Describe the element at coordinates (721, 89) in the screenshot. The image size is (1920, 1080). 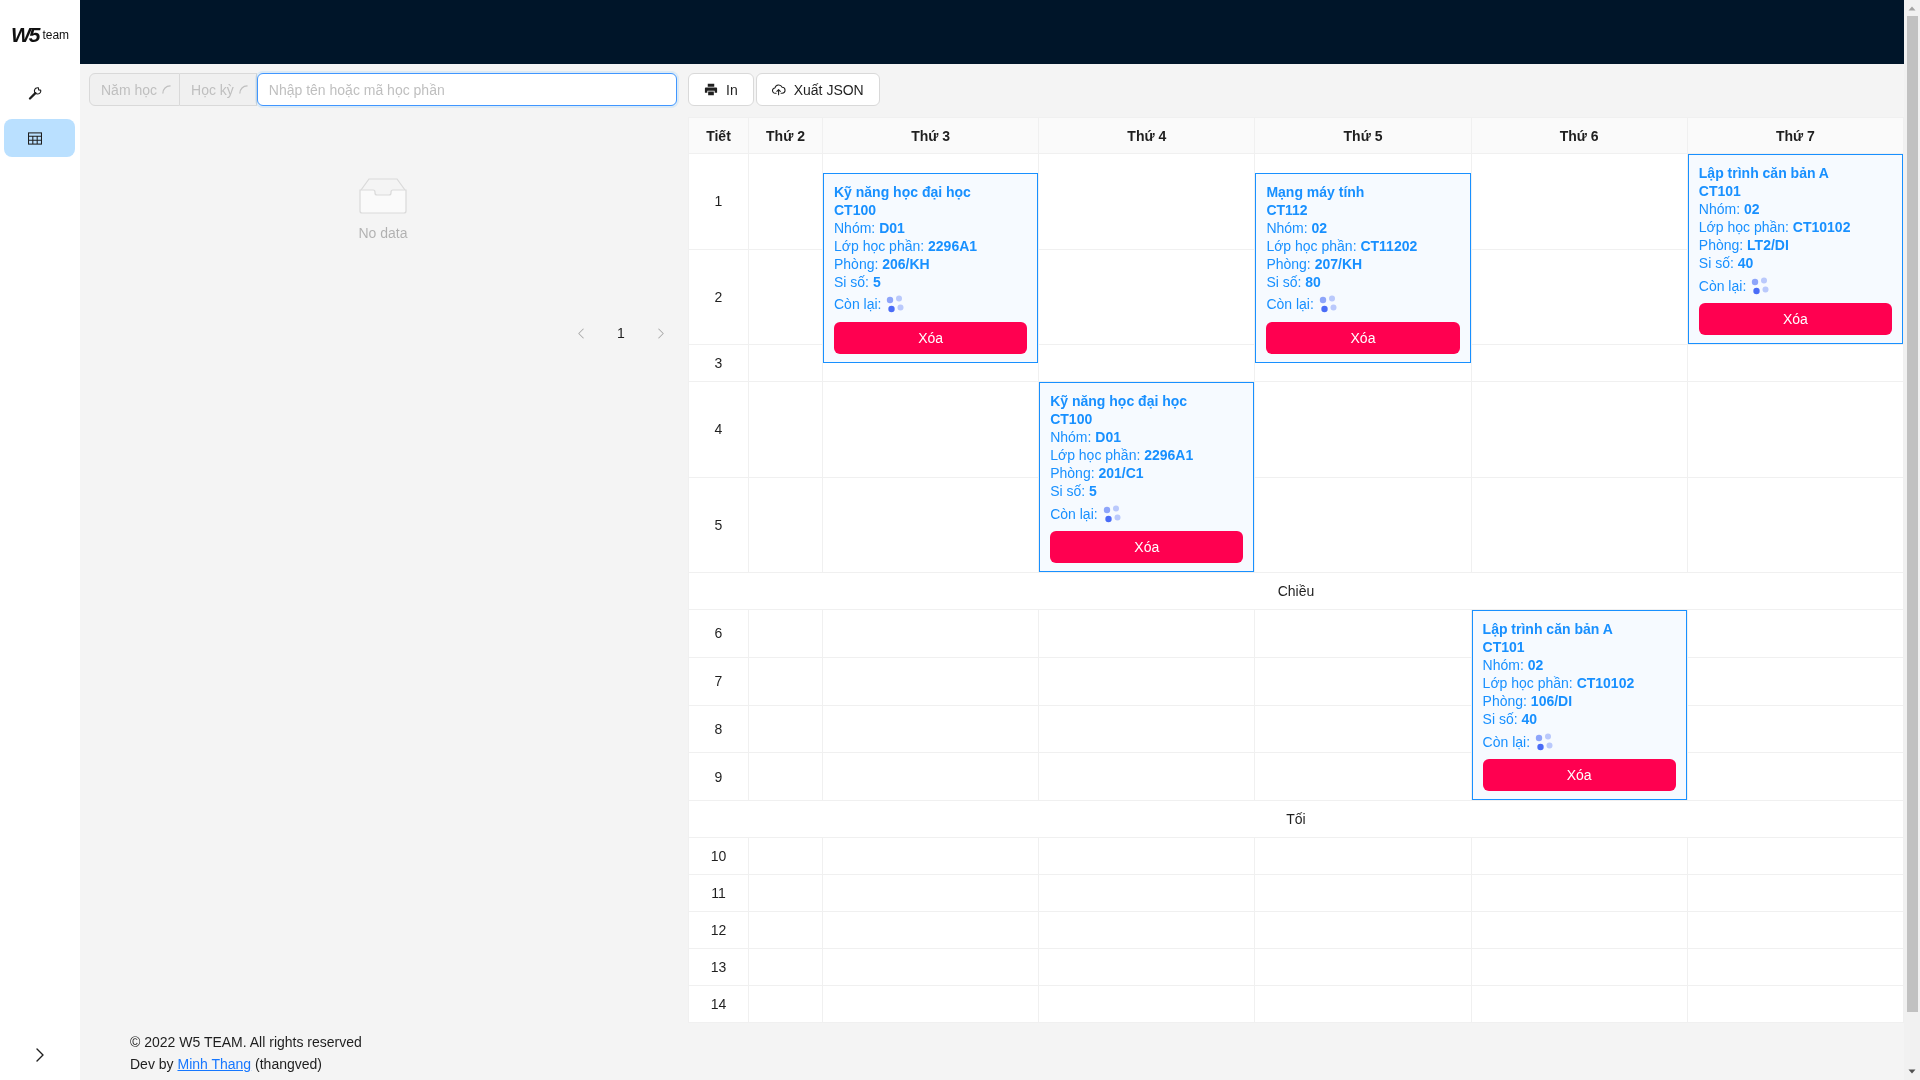
I see `print-button: In` at that location.